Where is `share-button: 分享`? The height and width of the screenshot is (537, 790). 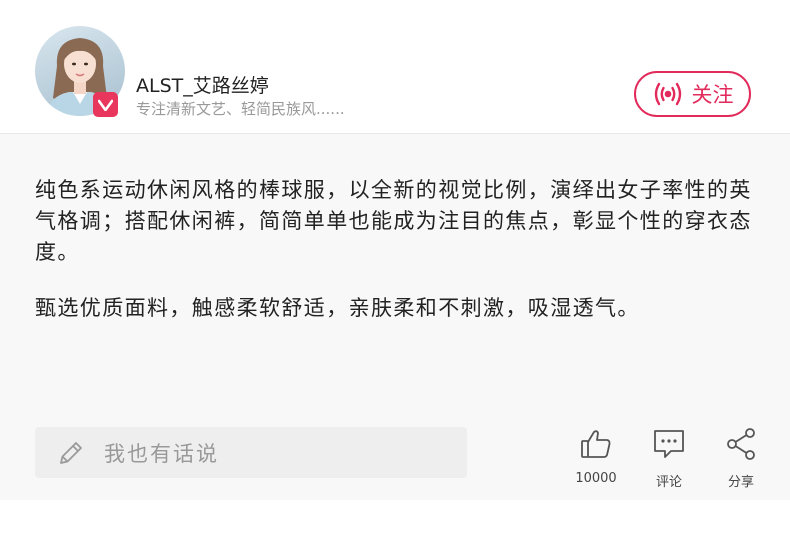 share-button: 分享 is located at coordinates (741, 458).